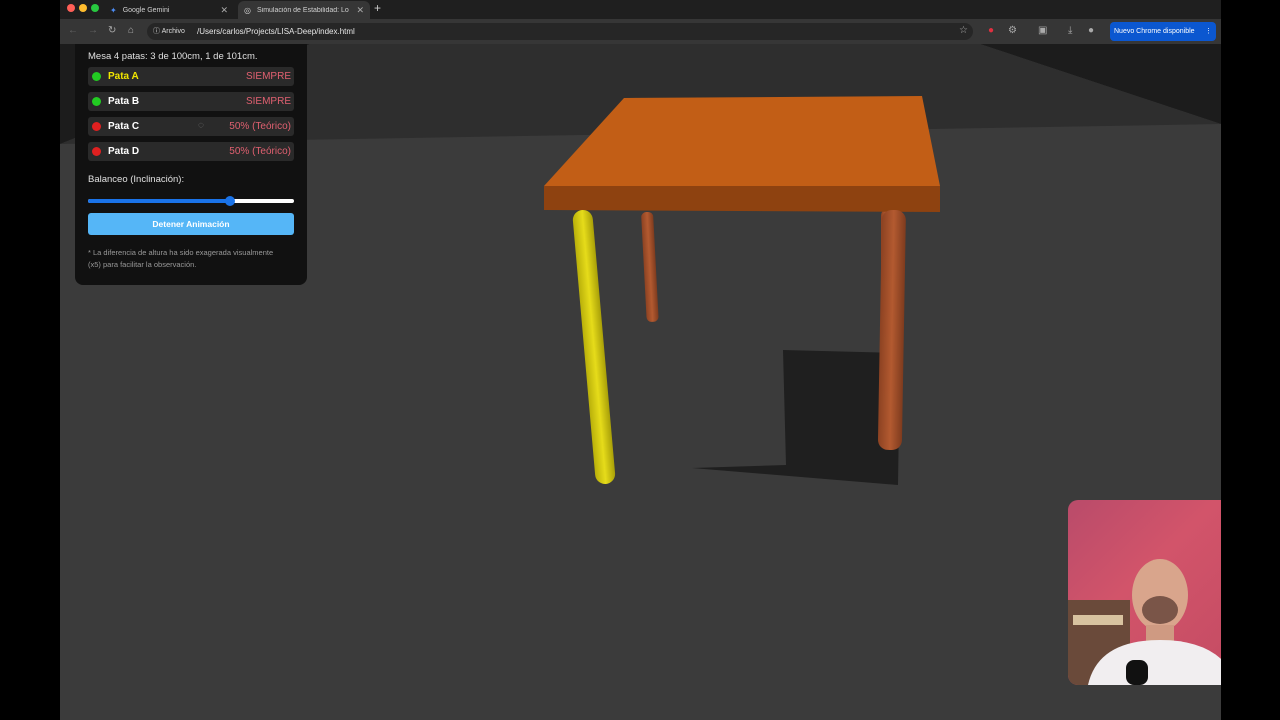 The image size is (1280, 720). What do you see at coordinates (191, 101) in the screenshot?
I see `leg-row-b: Pata B SIEMPRE` at bounding box center [191, 101].